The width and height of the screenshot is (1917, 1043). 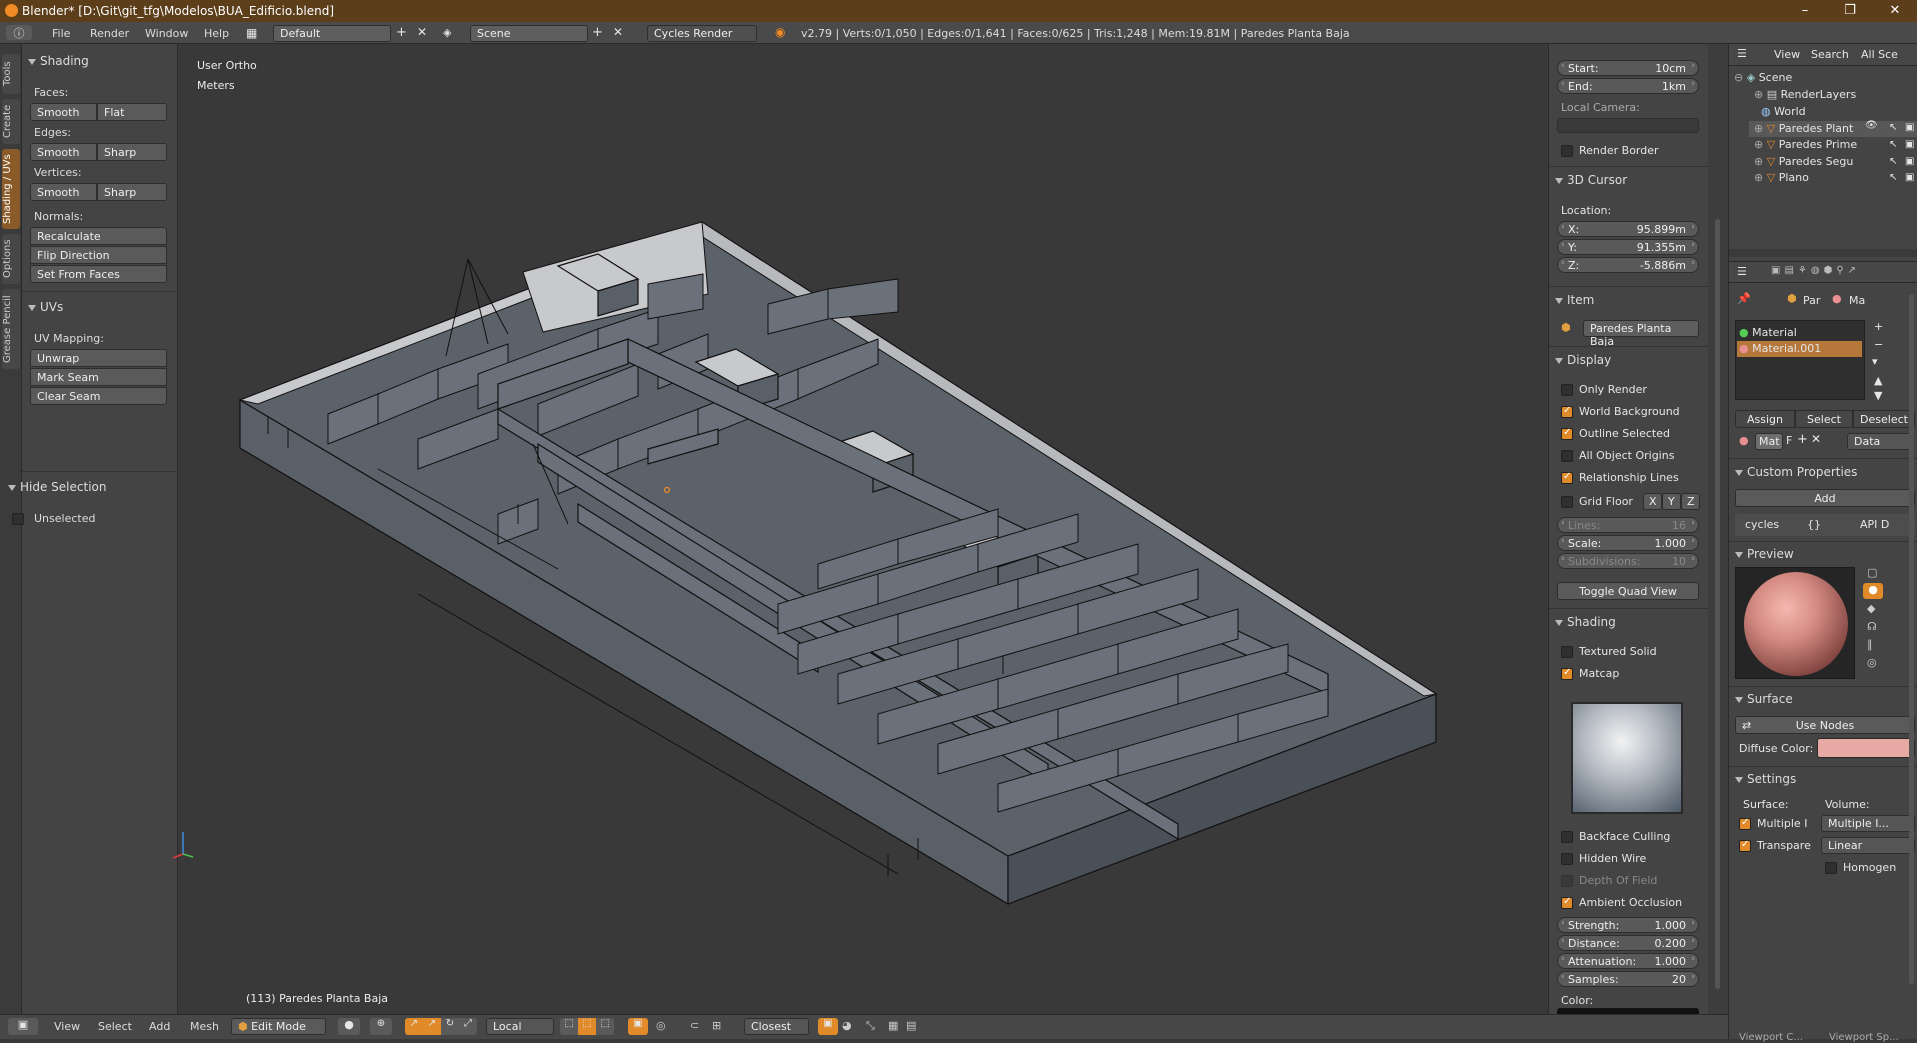 I want to click on use-nodes-button: ⇄ Use Nodes, so click(x=1825, y=725).